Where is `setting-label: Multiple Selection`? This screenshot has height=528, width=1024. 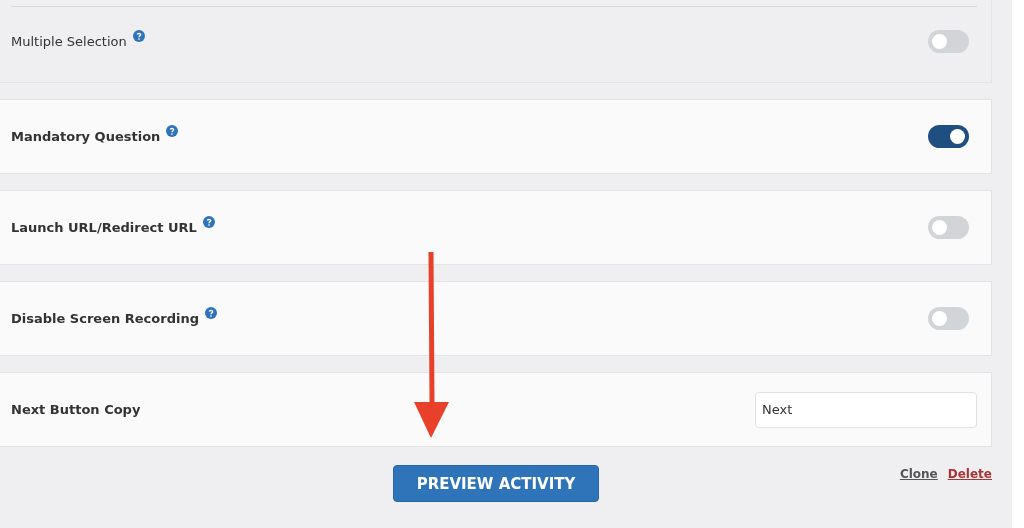 setting-label: Multiple Selection is located at coordinates (69, 41).